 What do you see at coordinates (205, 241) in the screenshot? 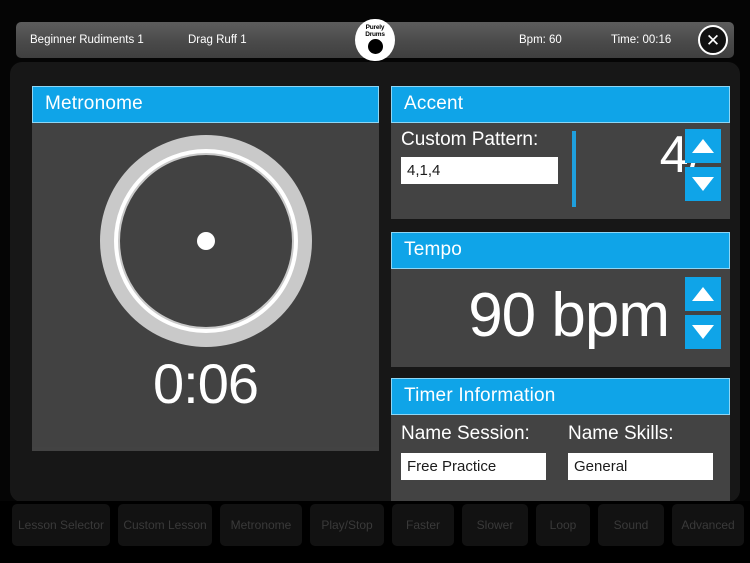
I see `metronome-center-dot` at bounding box center [205, 241].